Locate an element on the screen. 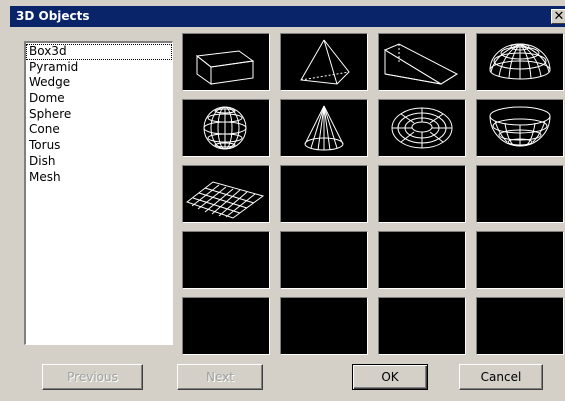 The height and width of the screenshot is (401, 565). wedge-icon is located at coordinates (421, 64).